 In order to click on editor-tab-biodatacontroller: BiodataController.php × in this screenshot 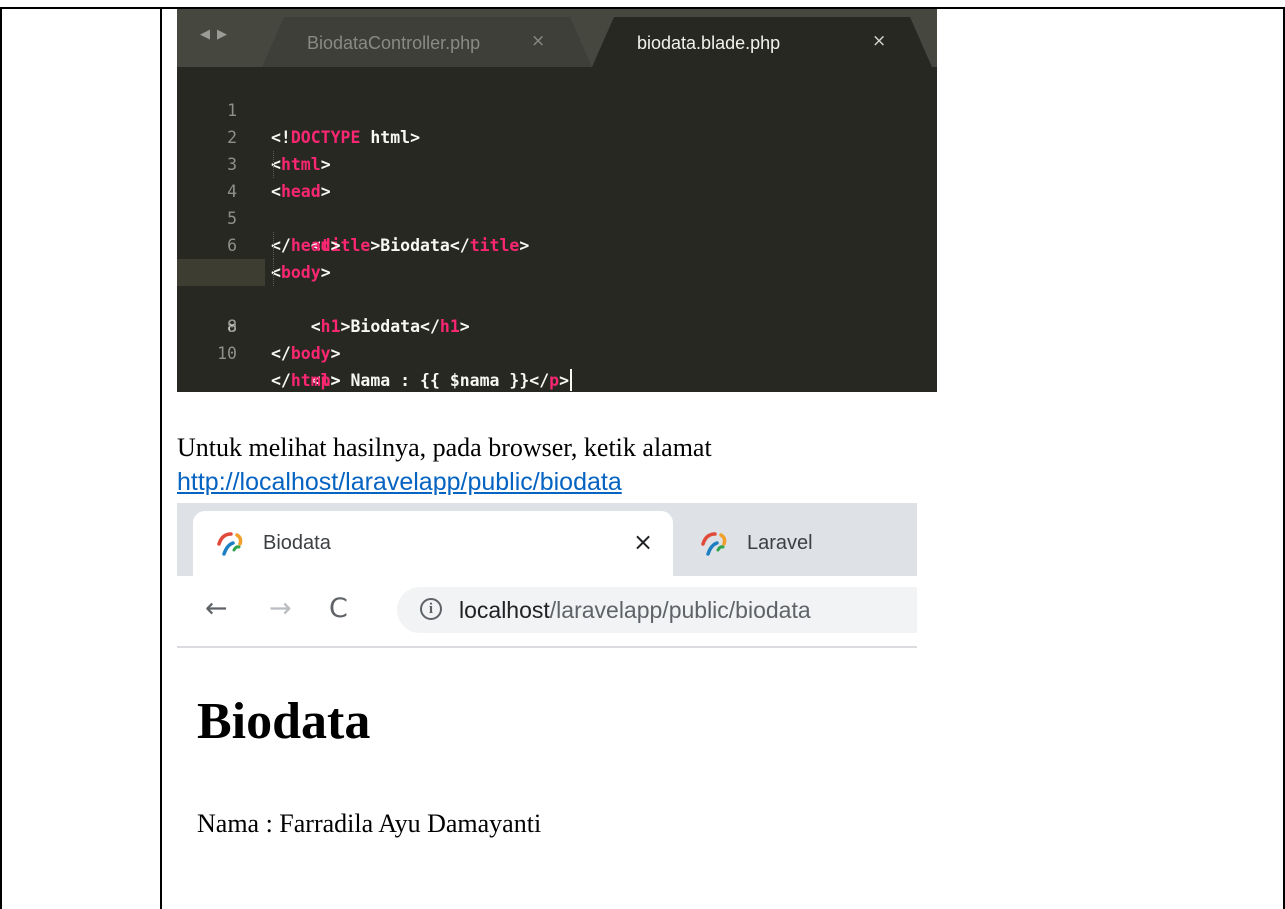, I will do `click(427, 42)`.